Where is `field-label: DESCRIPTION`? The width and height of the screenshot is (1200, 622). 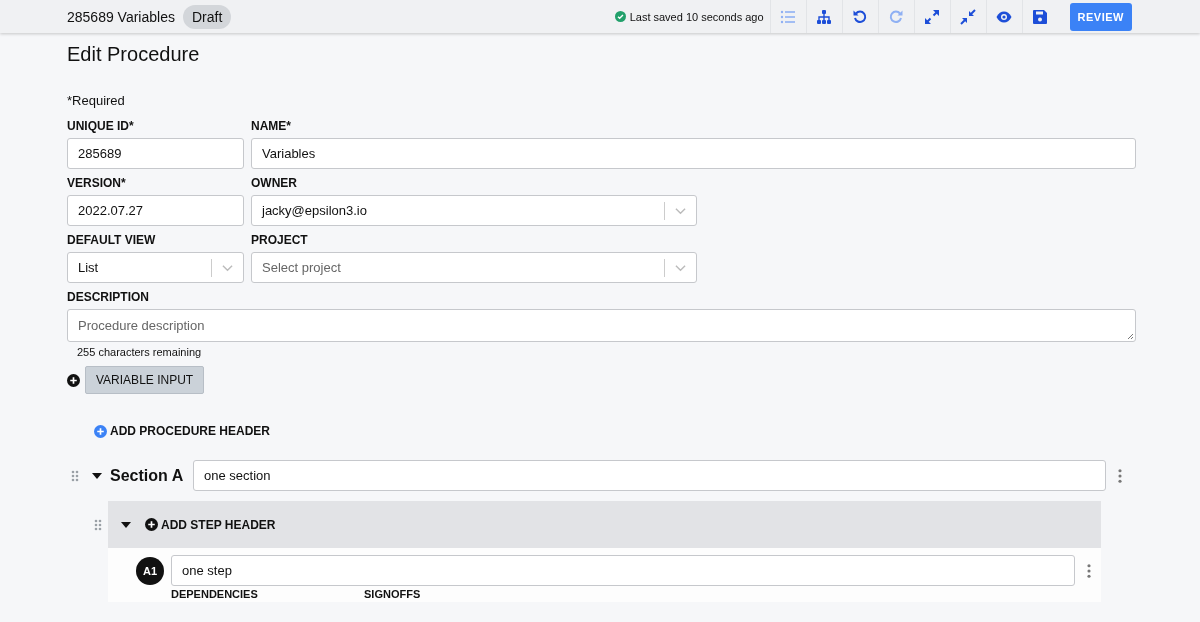 field-label: DESCRIPTION is located at coordinates (108, 297).